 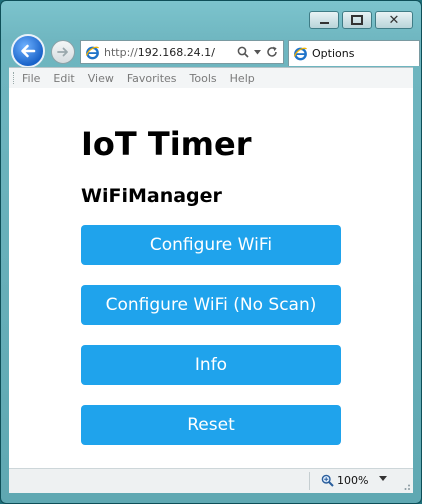 I want to click on maximize-button, so click(x=357, y=20).